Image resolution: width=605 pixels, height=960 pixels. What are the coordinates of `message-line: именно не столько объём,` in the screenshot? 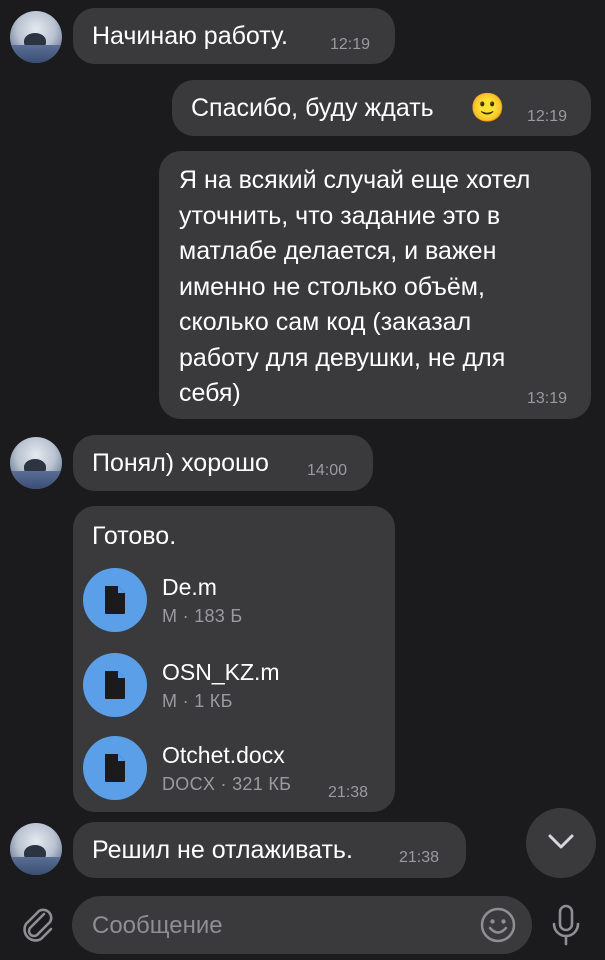 It's located at (332, 286).